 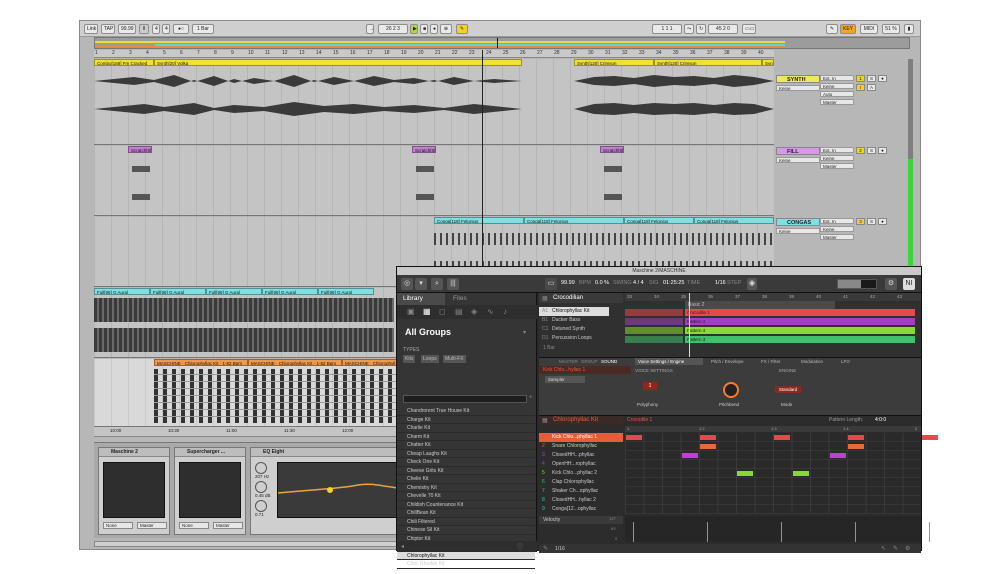 What do you see at coordinates (568, 283) in the screenshot?
I see `tempo-value: 99.99` at bounding box center [568, 283].